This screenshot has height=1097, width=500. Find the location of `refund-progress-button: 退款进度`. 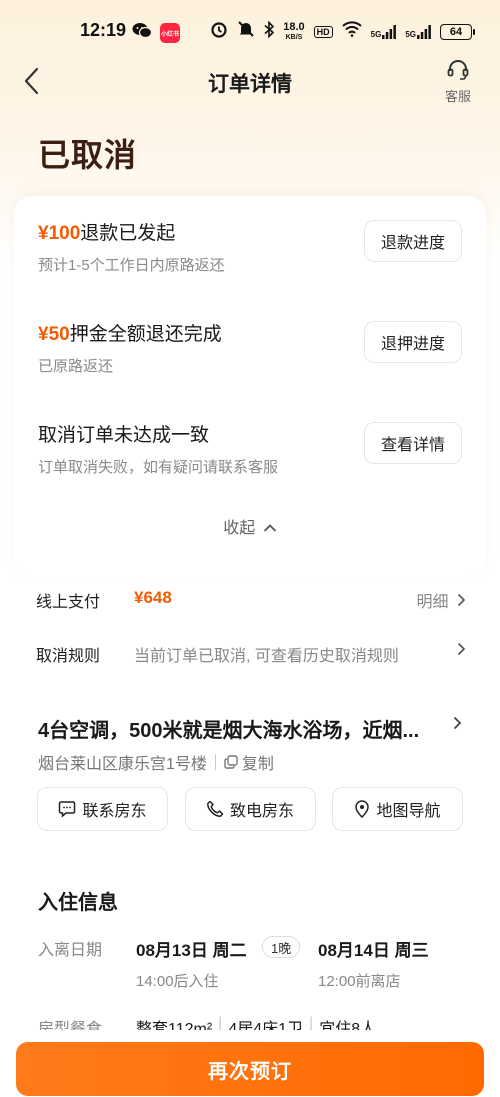

refund-progress-button: 退款进度 is located at coordinates (413, 241).